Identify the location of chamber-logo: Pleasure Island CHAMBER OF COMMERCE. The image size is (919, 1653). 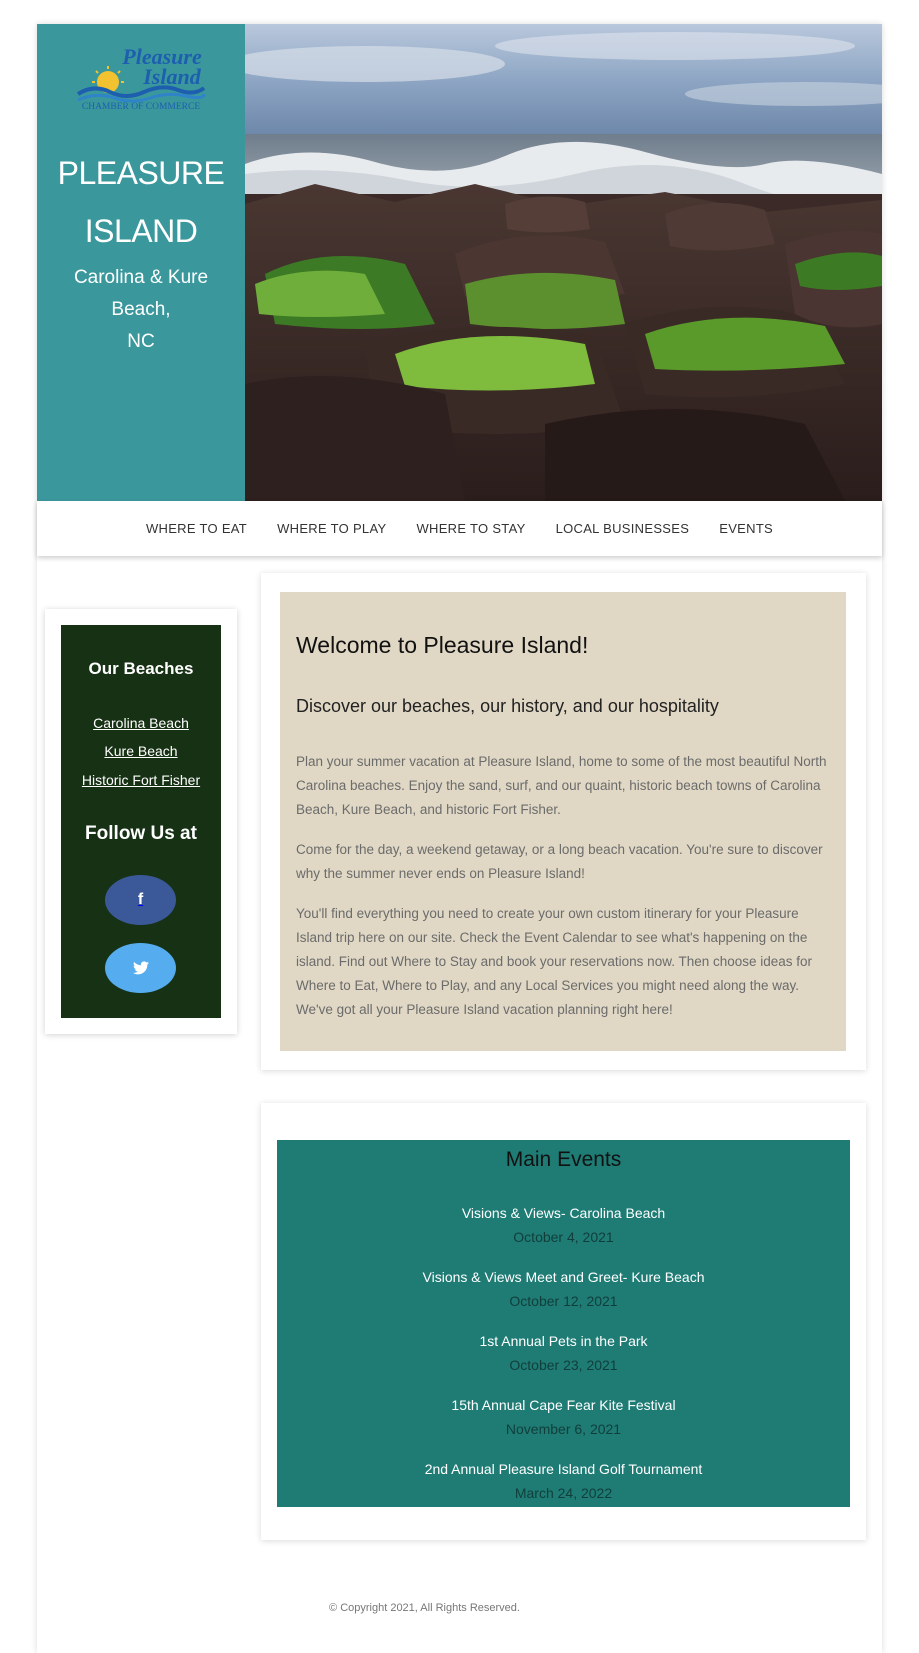
(140, 75).